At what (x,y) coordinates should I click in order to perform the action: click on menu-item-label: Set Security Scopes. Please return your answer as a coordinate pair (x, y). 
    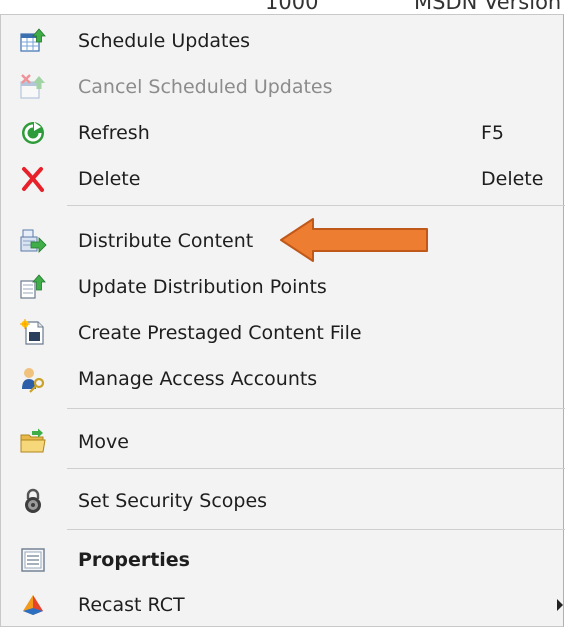
    Looking at the image, I should click on (173, 501).